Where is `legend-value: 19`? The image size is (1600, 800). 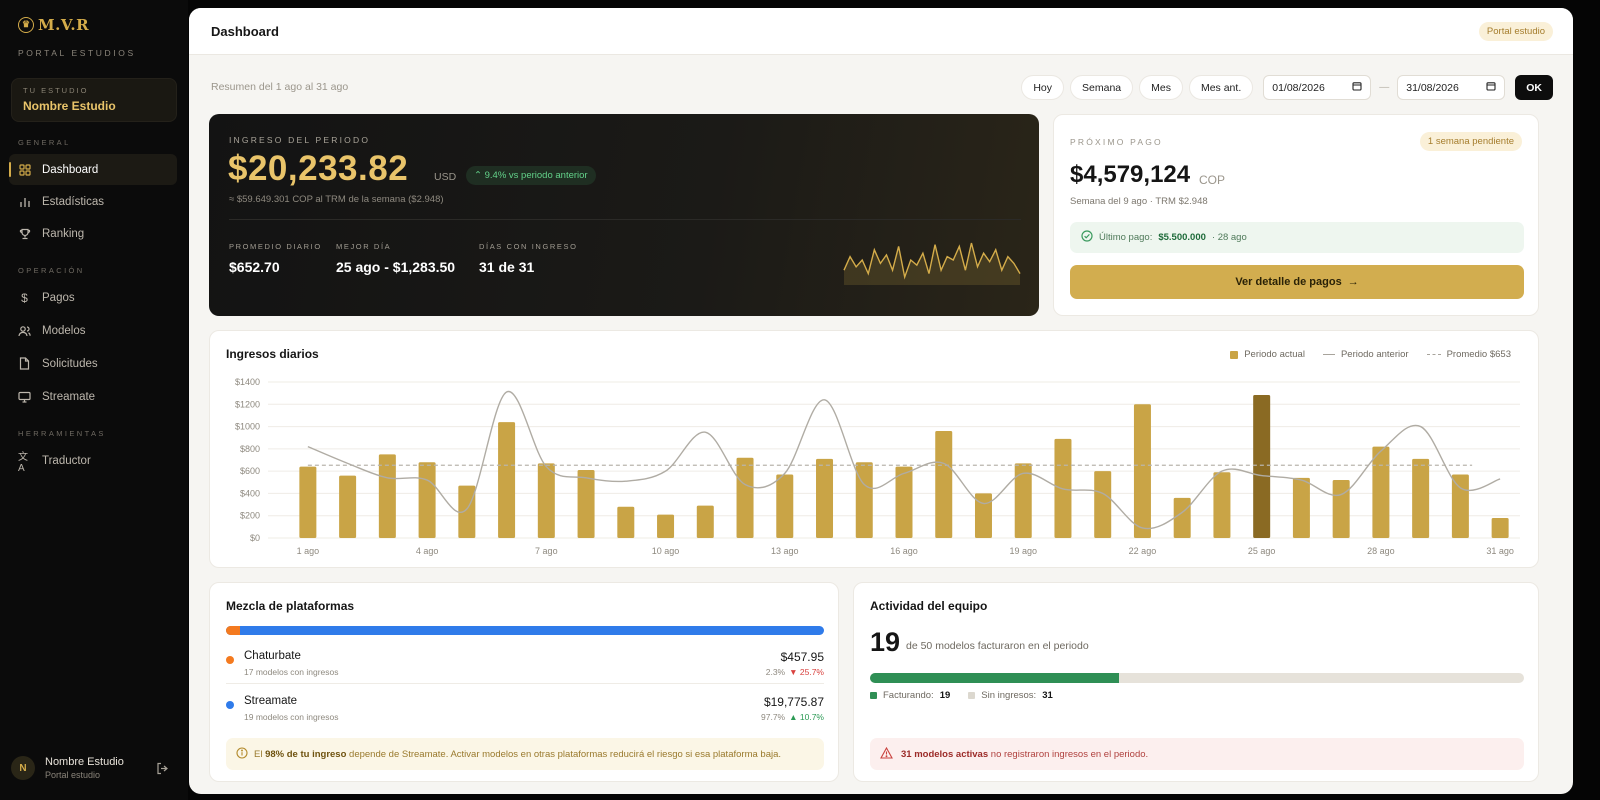
legend-value: 19 is located at coordinates (945, 695).